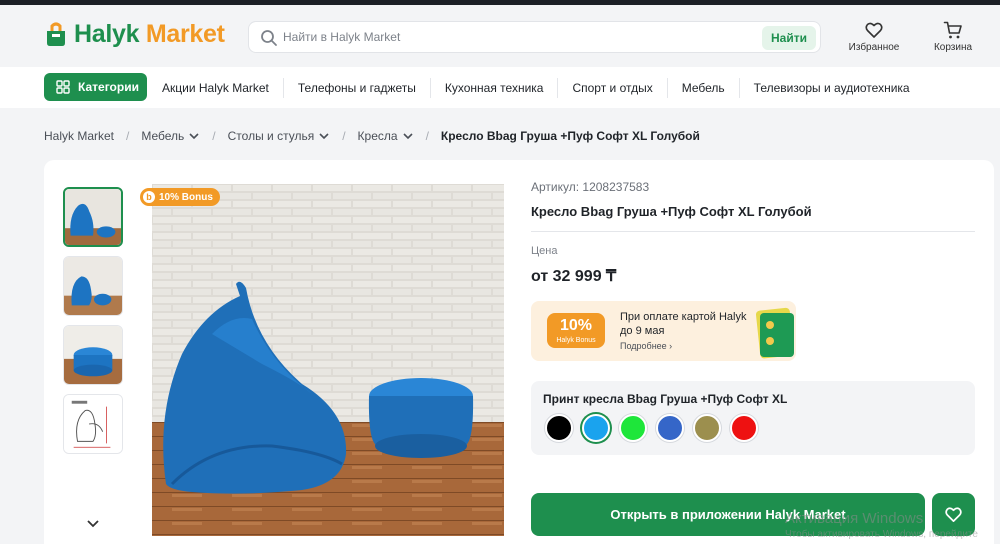  I want to click on open-in-app-button: Открыть в приложении Halyk Market, so click(728, 514).